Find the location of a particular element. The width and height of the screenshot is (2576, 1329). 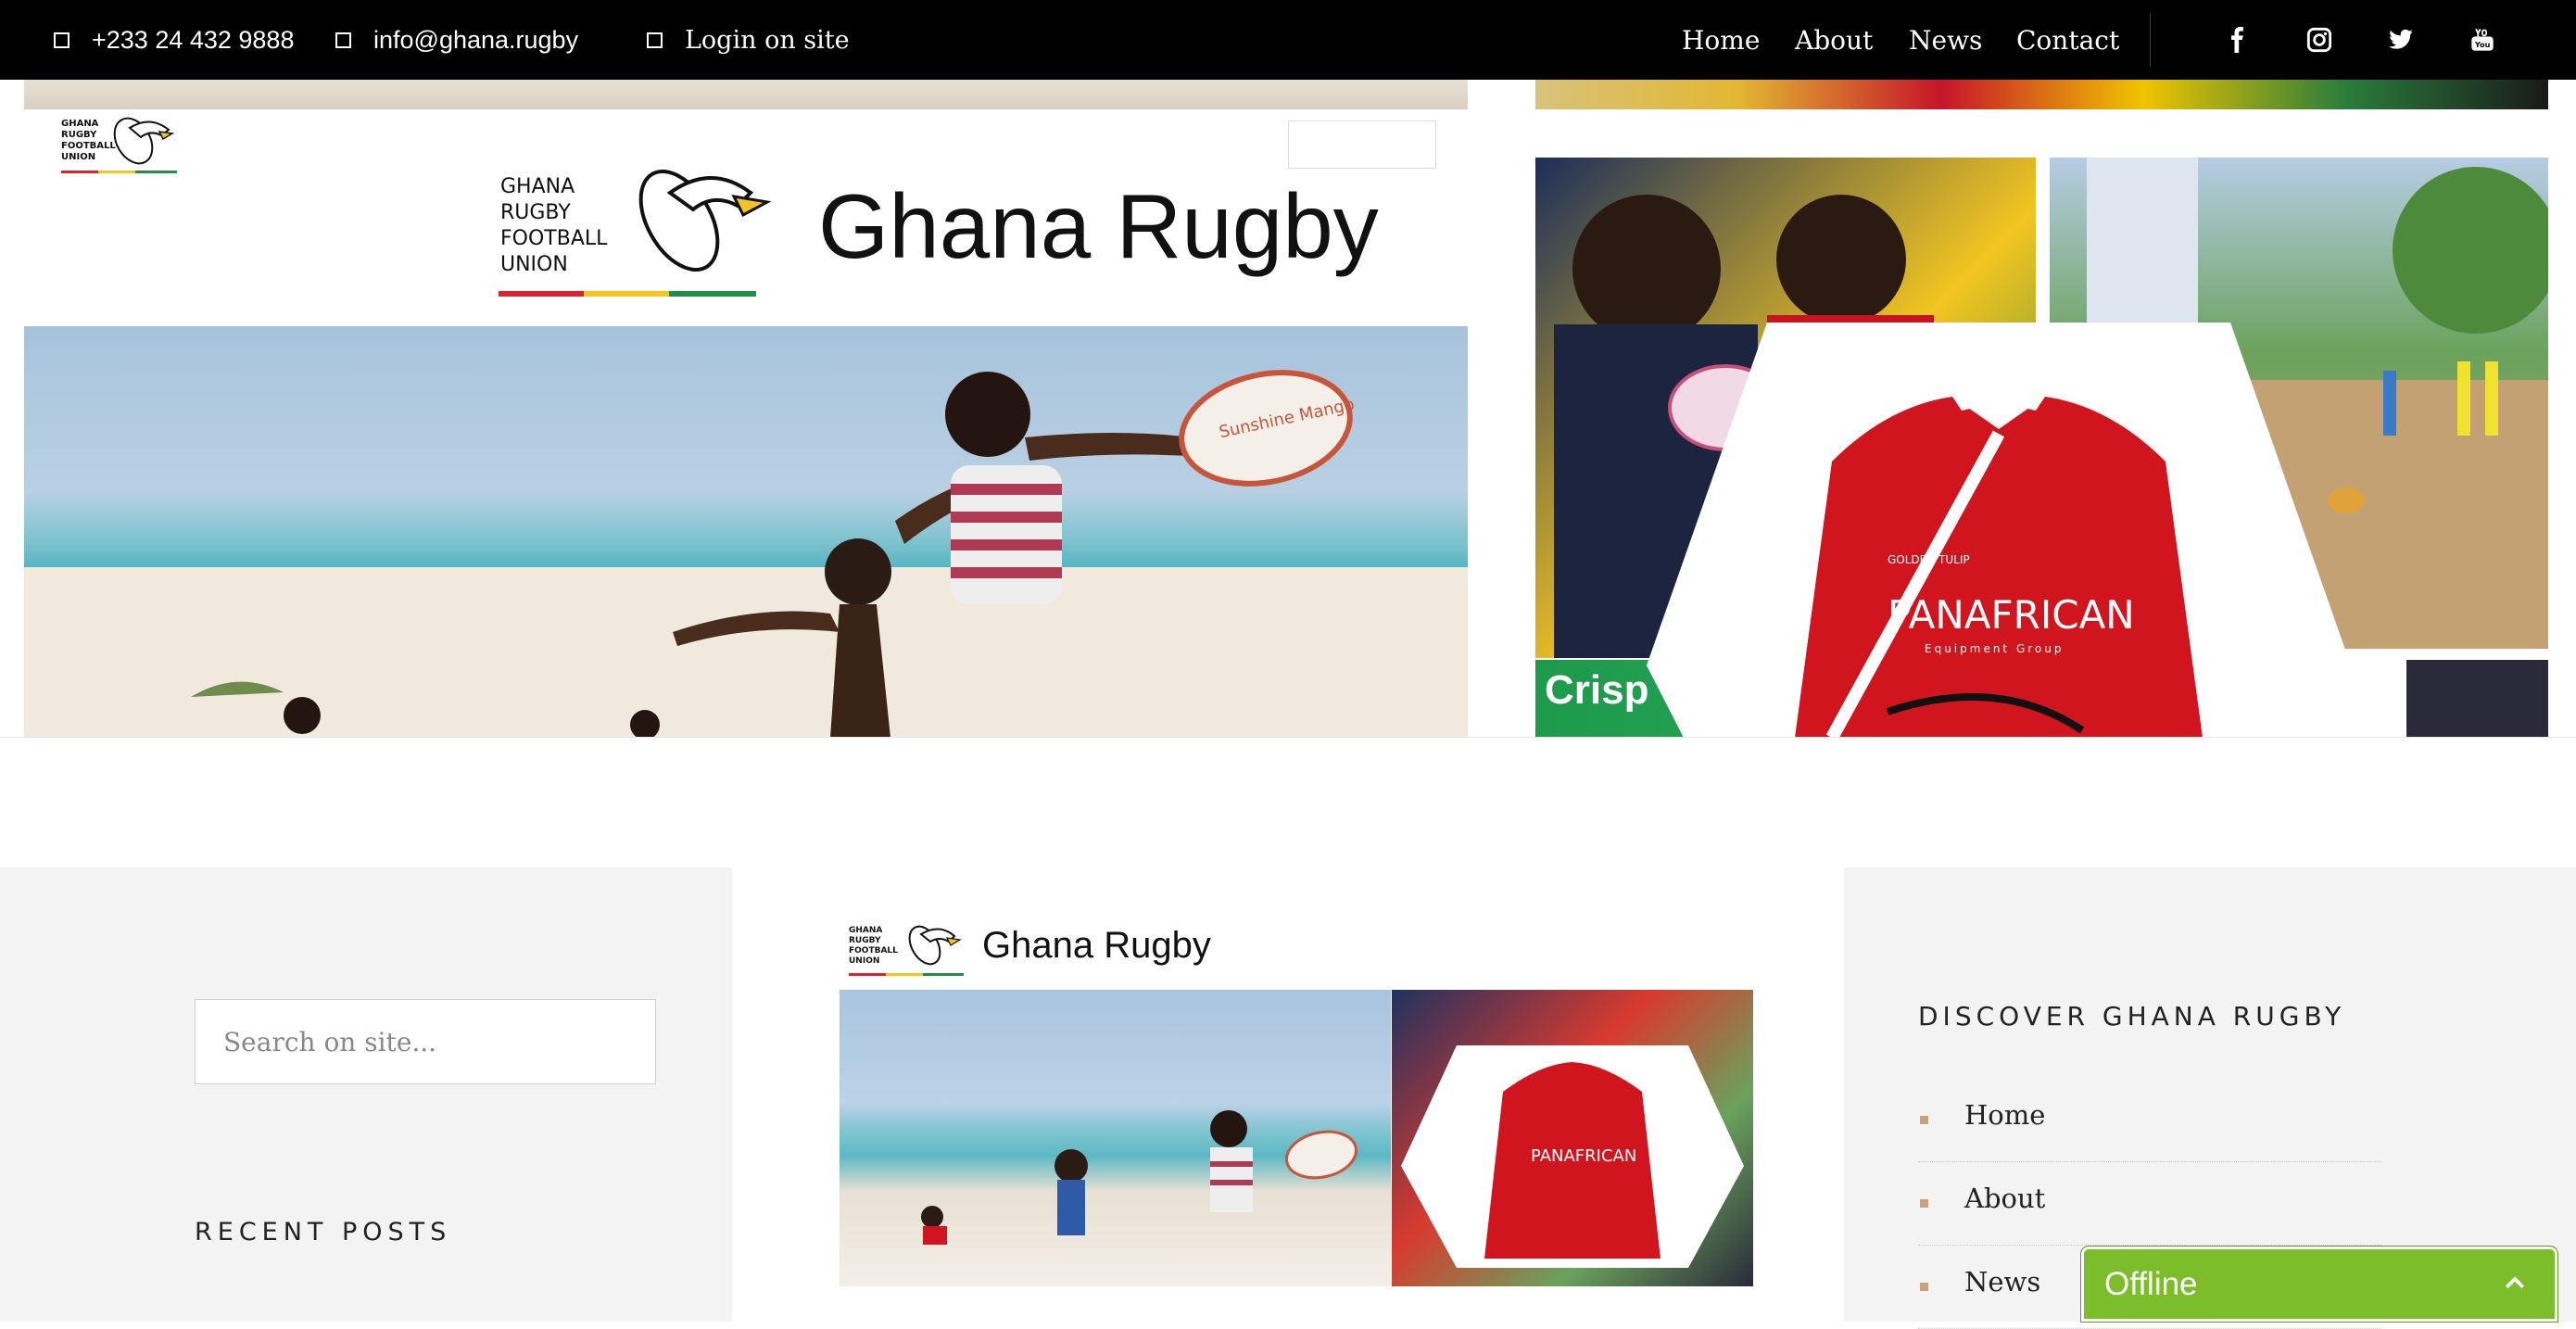

email-icon is located at coordinates (343, 40).